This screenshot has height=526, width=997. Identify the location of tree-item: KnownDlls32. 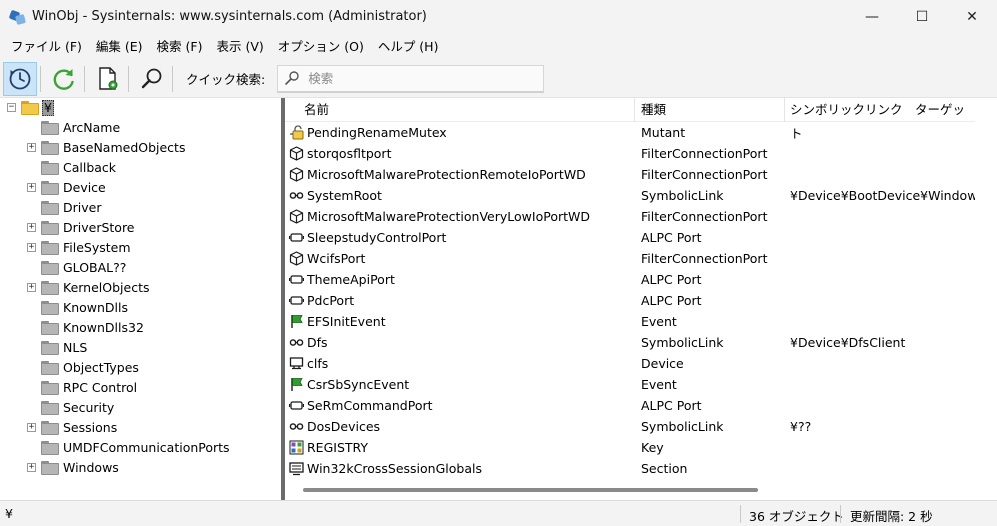
(140, 328).